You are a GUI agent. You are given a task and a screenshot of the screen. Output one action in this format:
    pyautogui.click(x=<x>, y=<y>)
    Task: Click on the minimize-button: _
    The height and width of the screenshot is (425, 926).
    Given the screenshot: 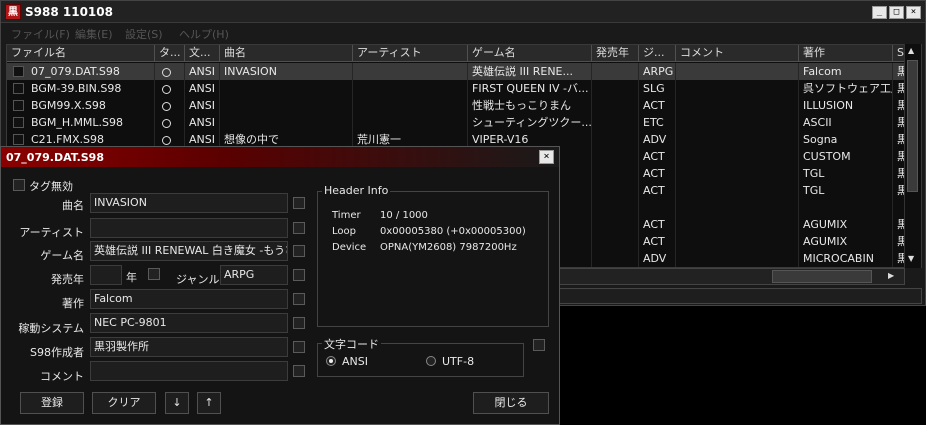 What is the action you would take?
    pyautogui.click(x=879, y=12)
    